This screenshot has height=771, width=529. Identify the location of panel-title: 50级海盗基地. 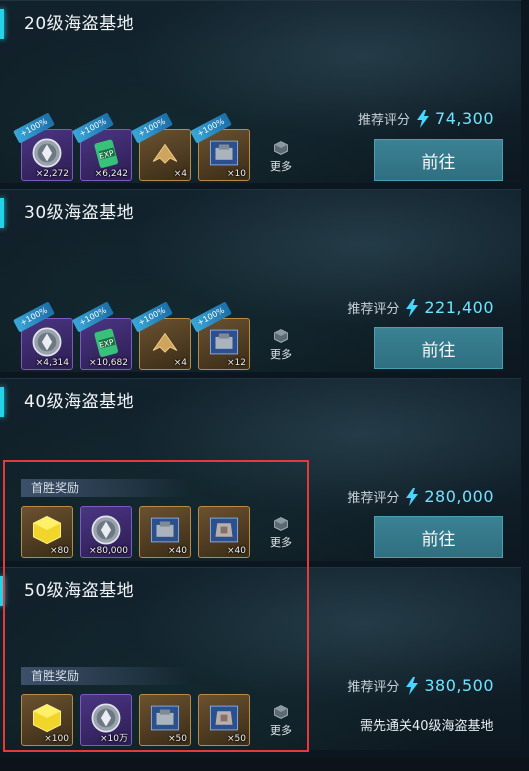
(79, 591).